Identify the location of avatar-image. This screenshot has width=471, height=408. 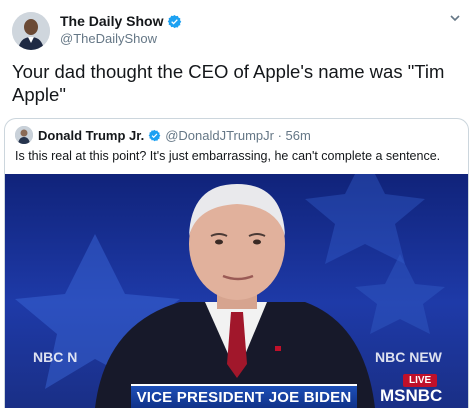
(31, 31).